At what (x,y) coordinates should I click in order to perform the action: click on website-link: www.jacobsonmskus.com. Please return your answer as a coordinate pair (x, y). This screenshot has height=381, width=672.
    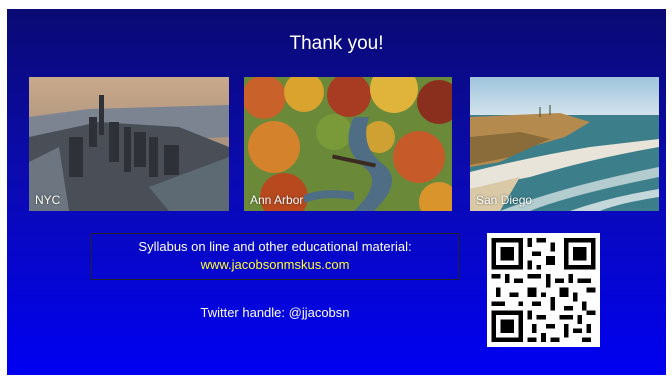
    Looking at the image, I should click on (275, 265).